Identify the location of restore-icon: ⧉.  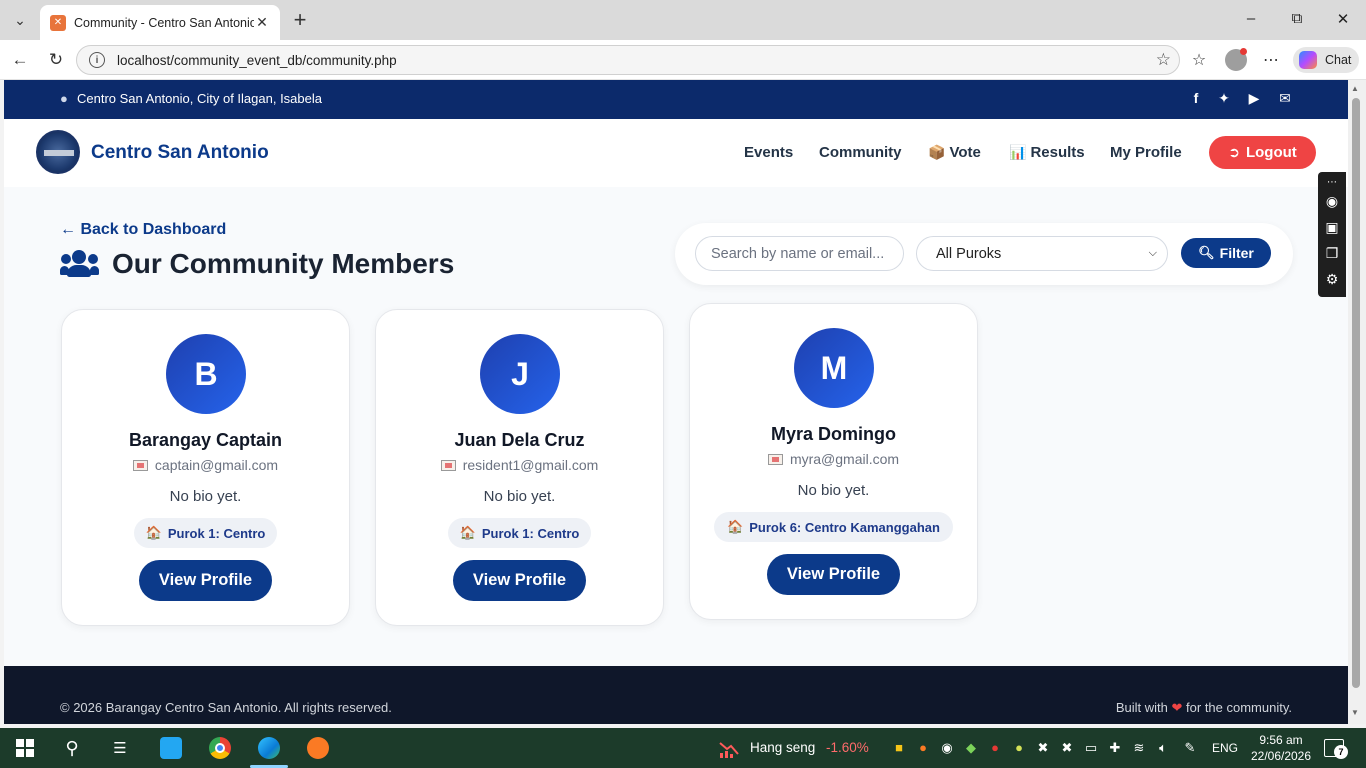
(1297, 18).